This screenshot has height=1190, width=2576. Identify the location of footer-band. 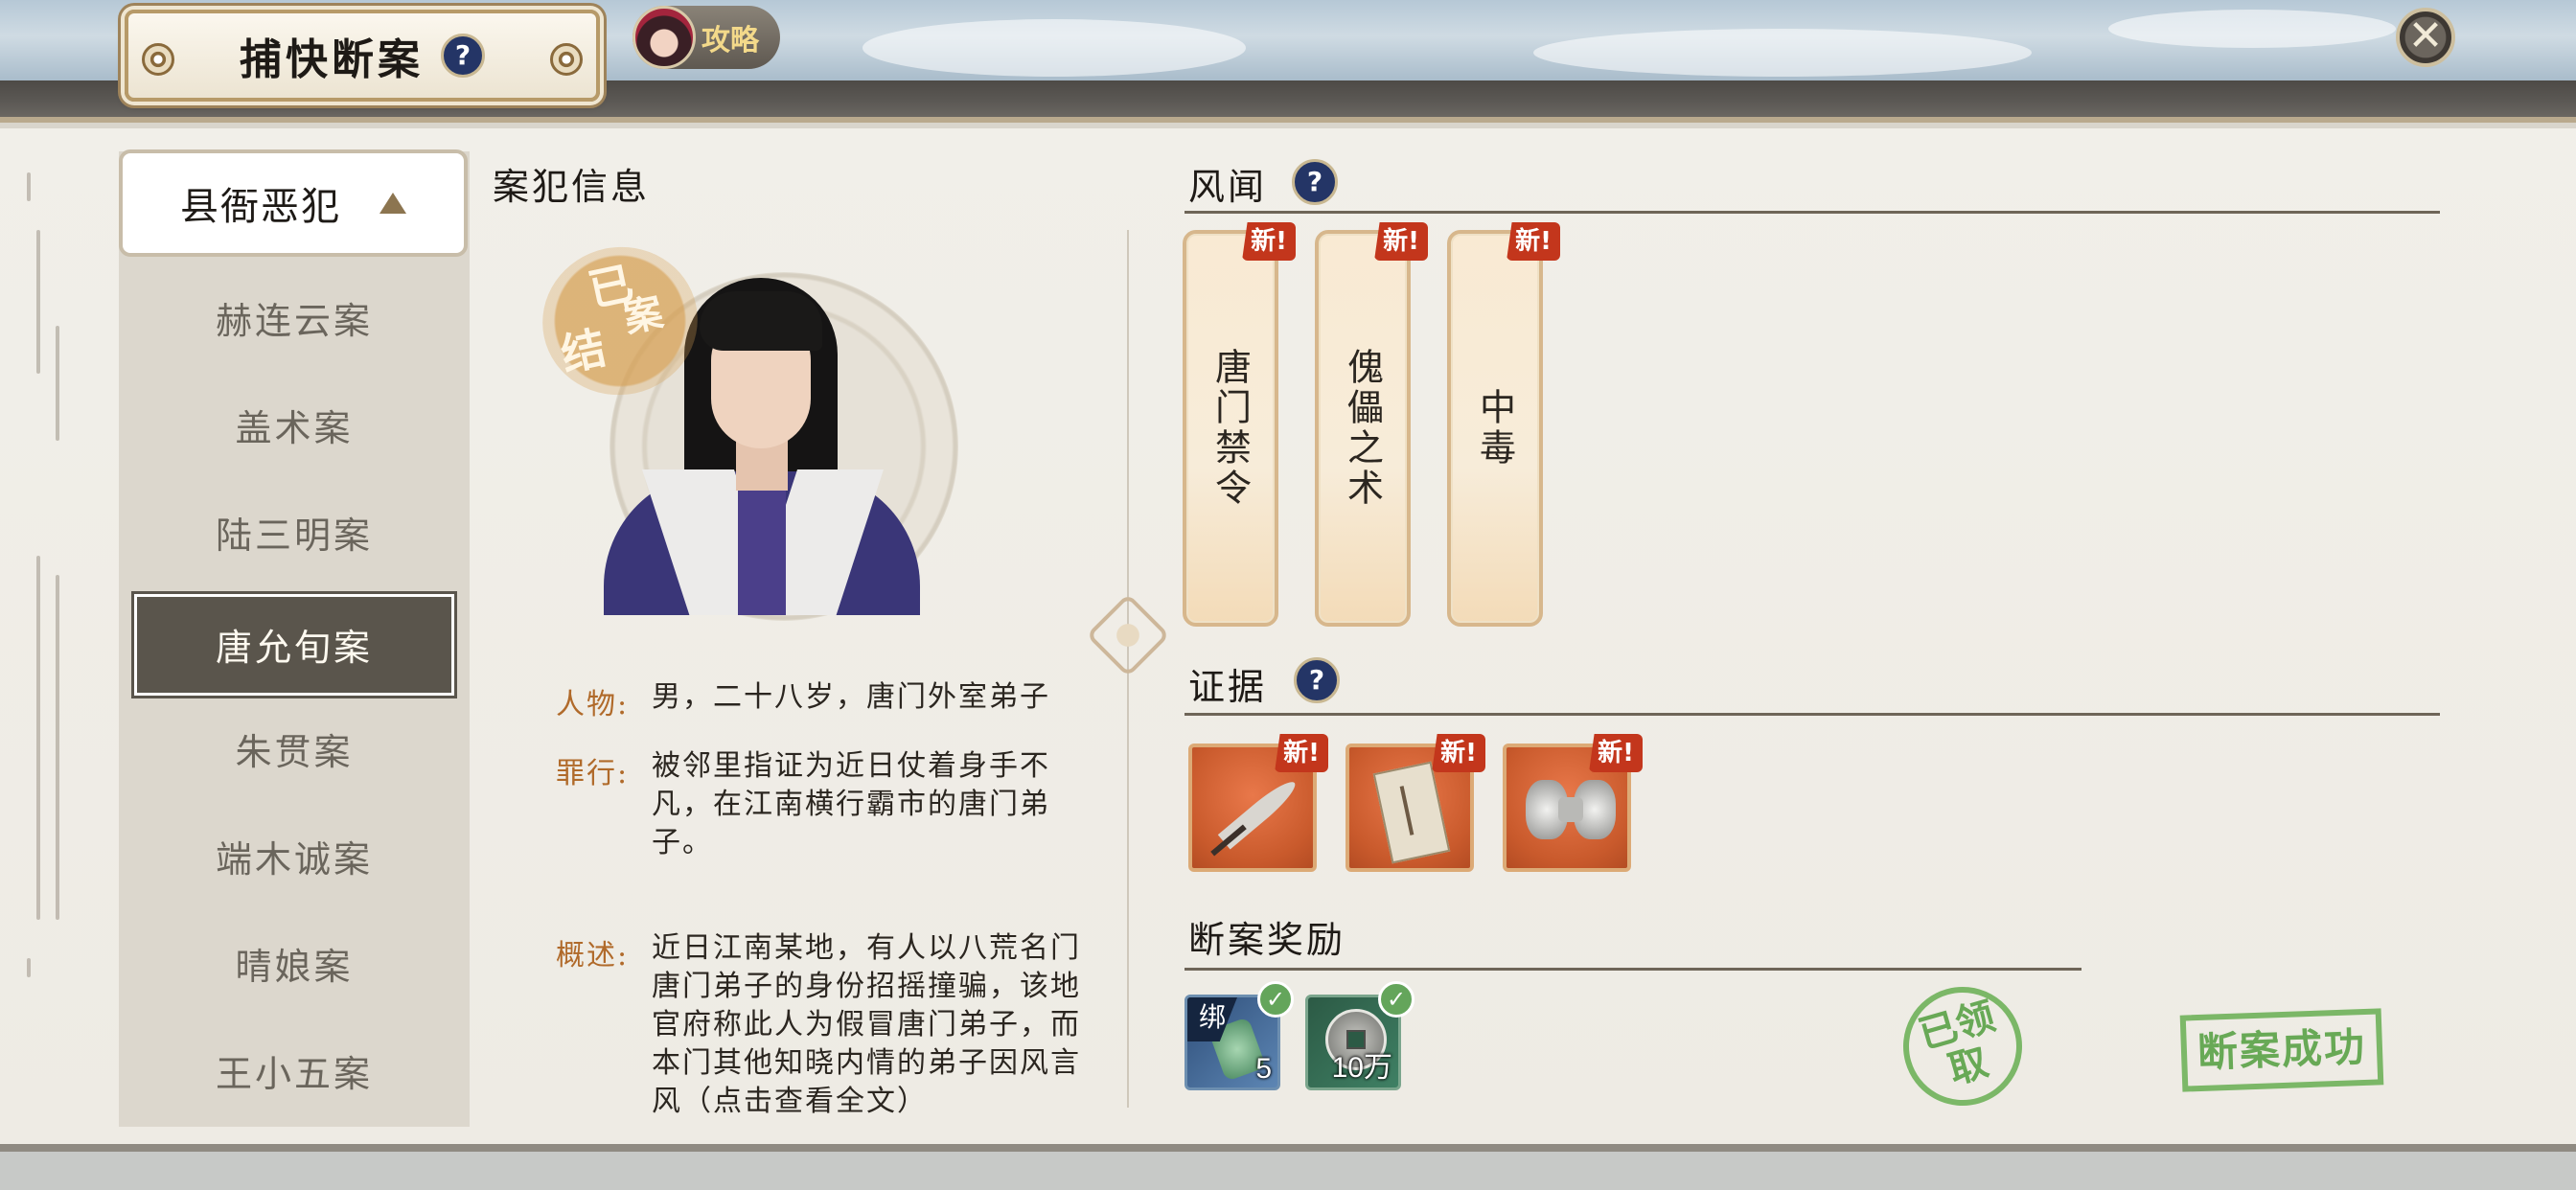
(1288, 1167).